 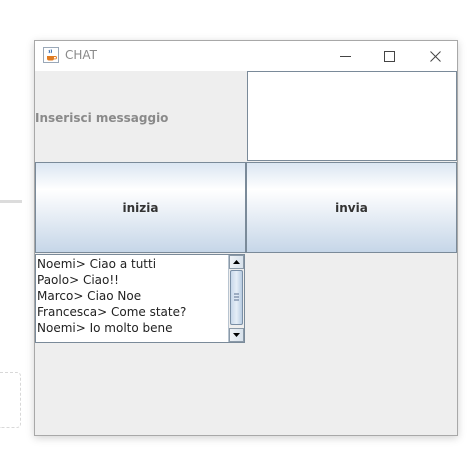 What do you see at coordinates (11, 201) in the screenshot?
I see `background-divider` at bounding box center [11, 201].